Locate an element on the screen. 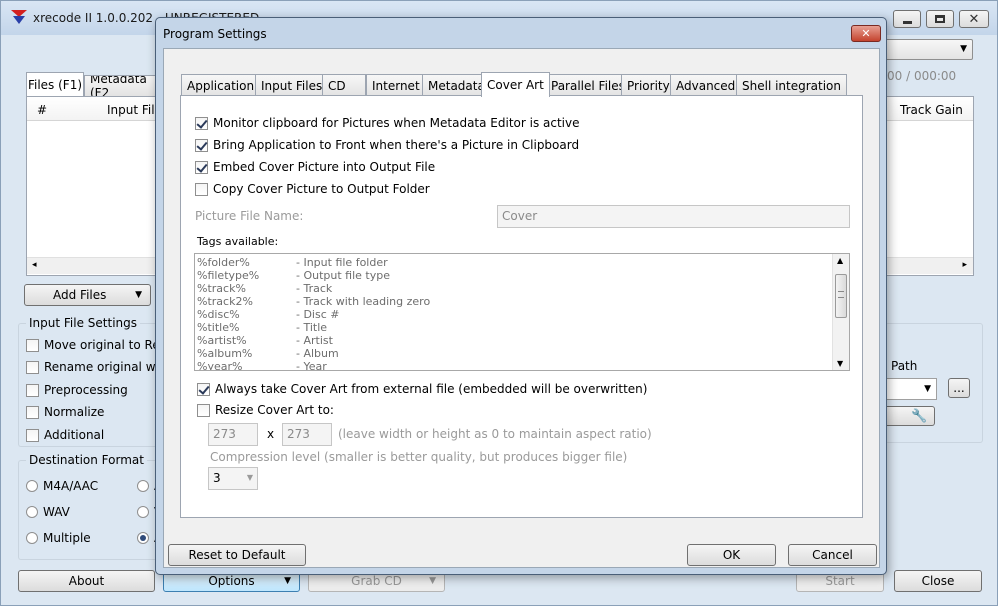 The width and height of the screenshot is (998, 606). add-files-button: Add Files ▼ is located at coordinates (87, 295).